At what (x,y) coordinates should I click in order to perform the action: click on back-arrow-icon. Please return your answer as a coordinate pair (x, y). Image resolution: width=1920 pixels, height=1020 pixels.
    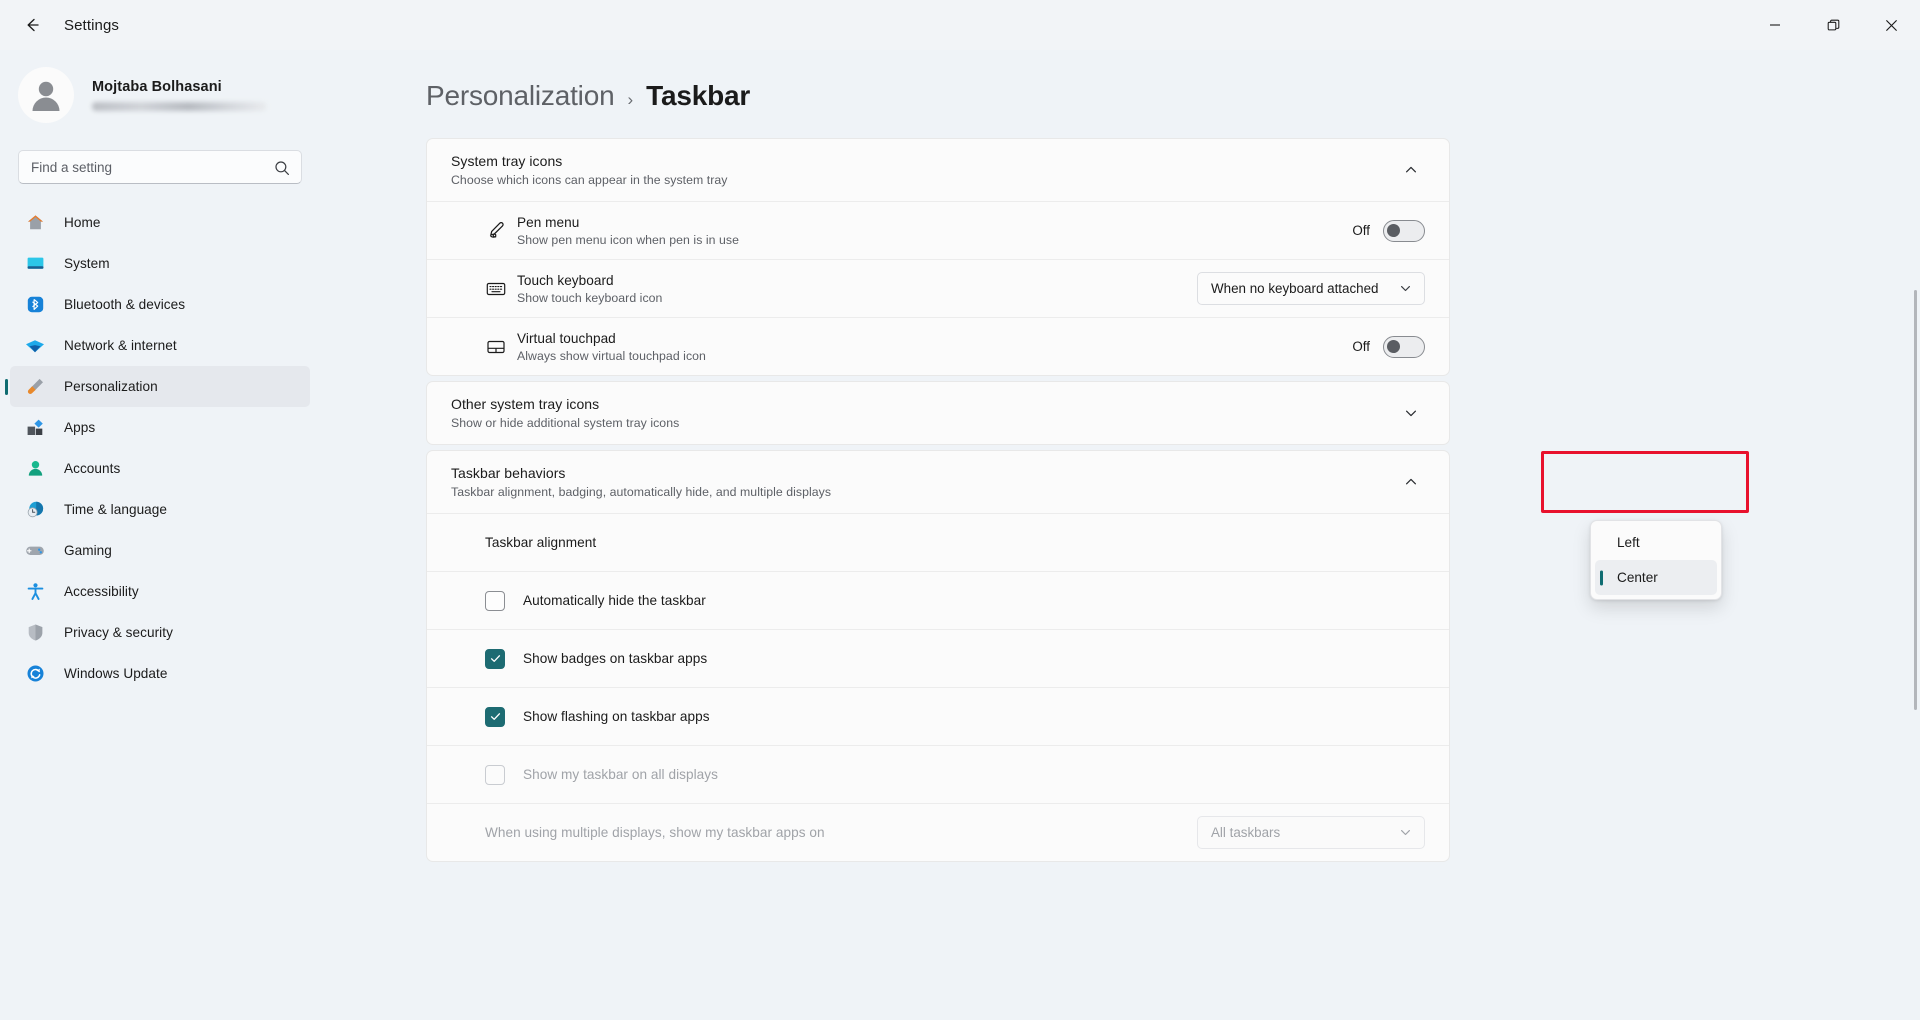
    Looking at the image, I should click on (33, 25).